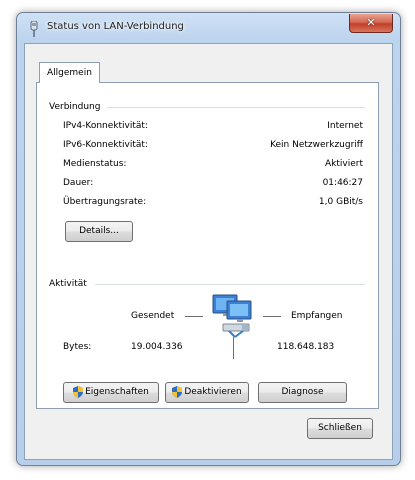 This screenshot has width=415, height=480. What do you see at coordinates (236, 107) in the screenshot?
I see `connection-group-divider` at bounding box center [236, 107].